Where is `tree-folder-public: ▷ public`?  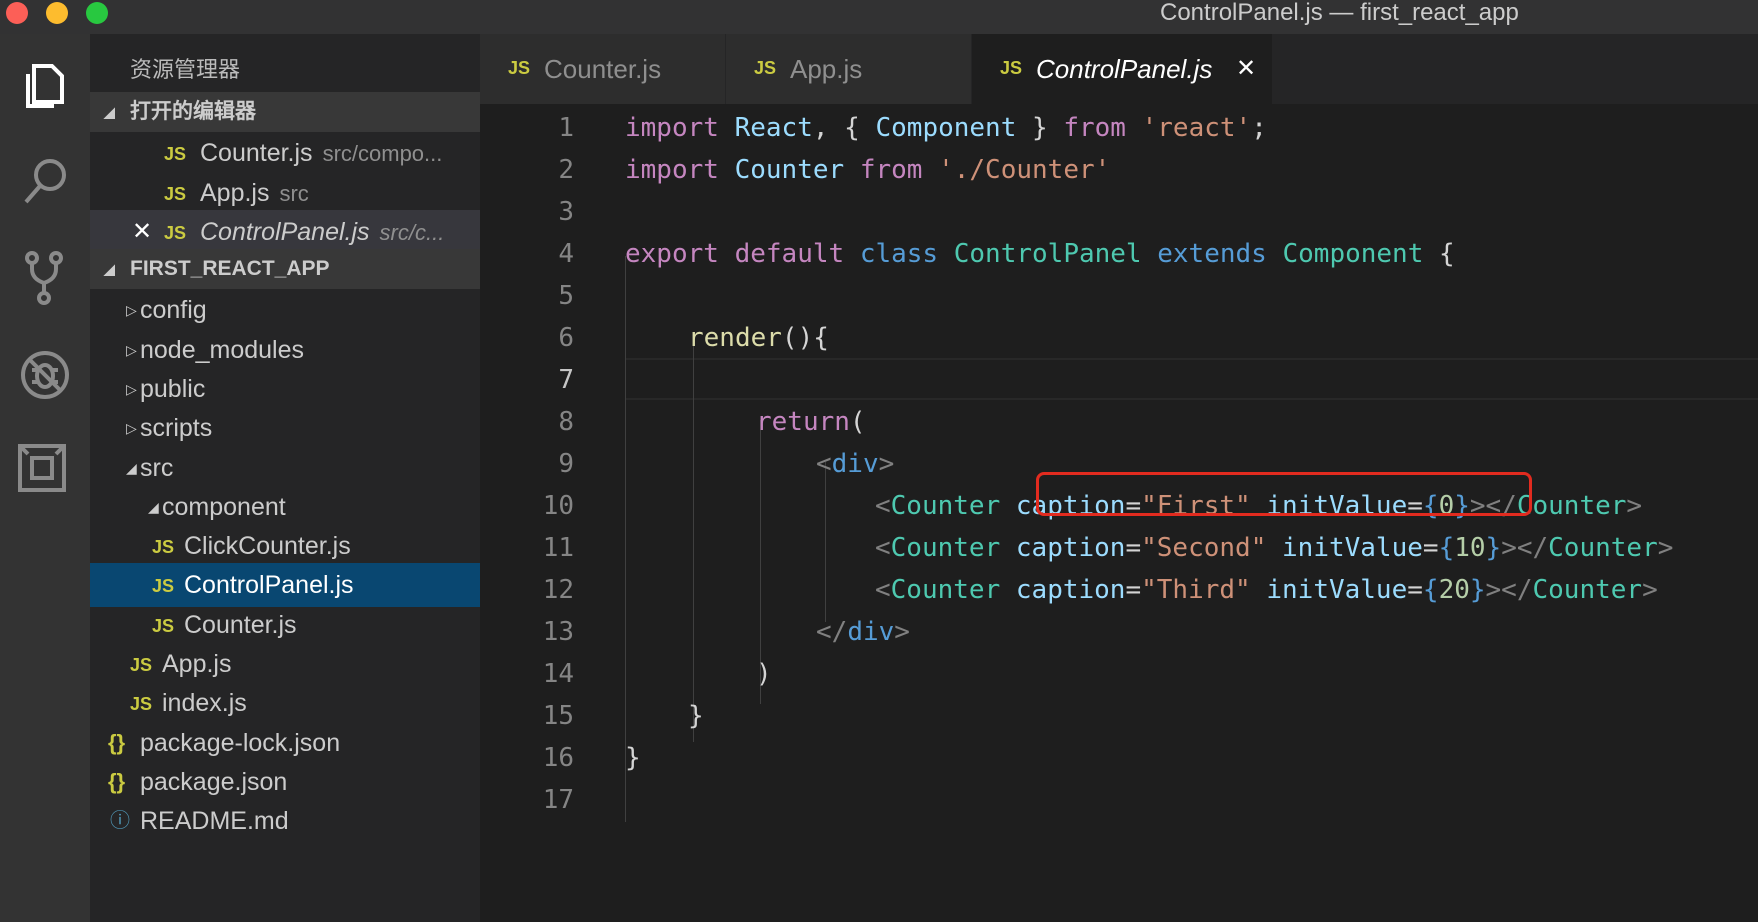
tree-folder-public: ▷ public is located at coordinates (285, 389).